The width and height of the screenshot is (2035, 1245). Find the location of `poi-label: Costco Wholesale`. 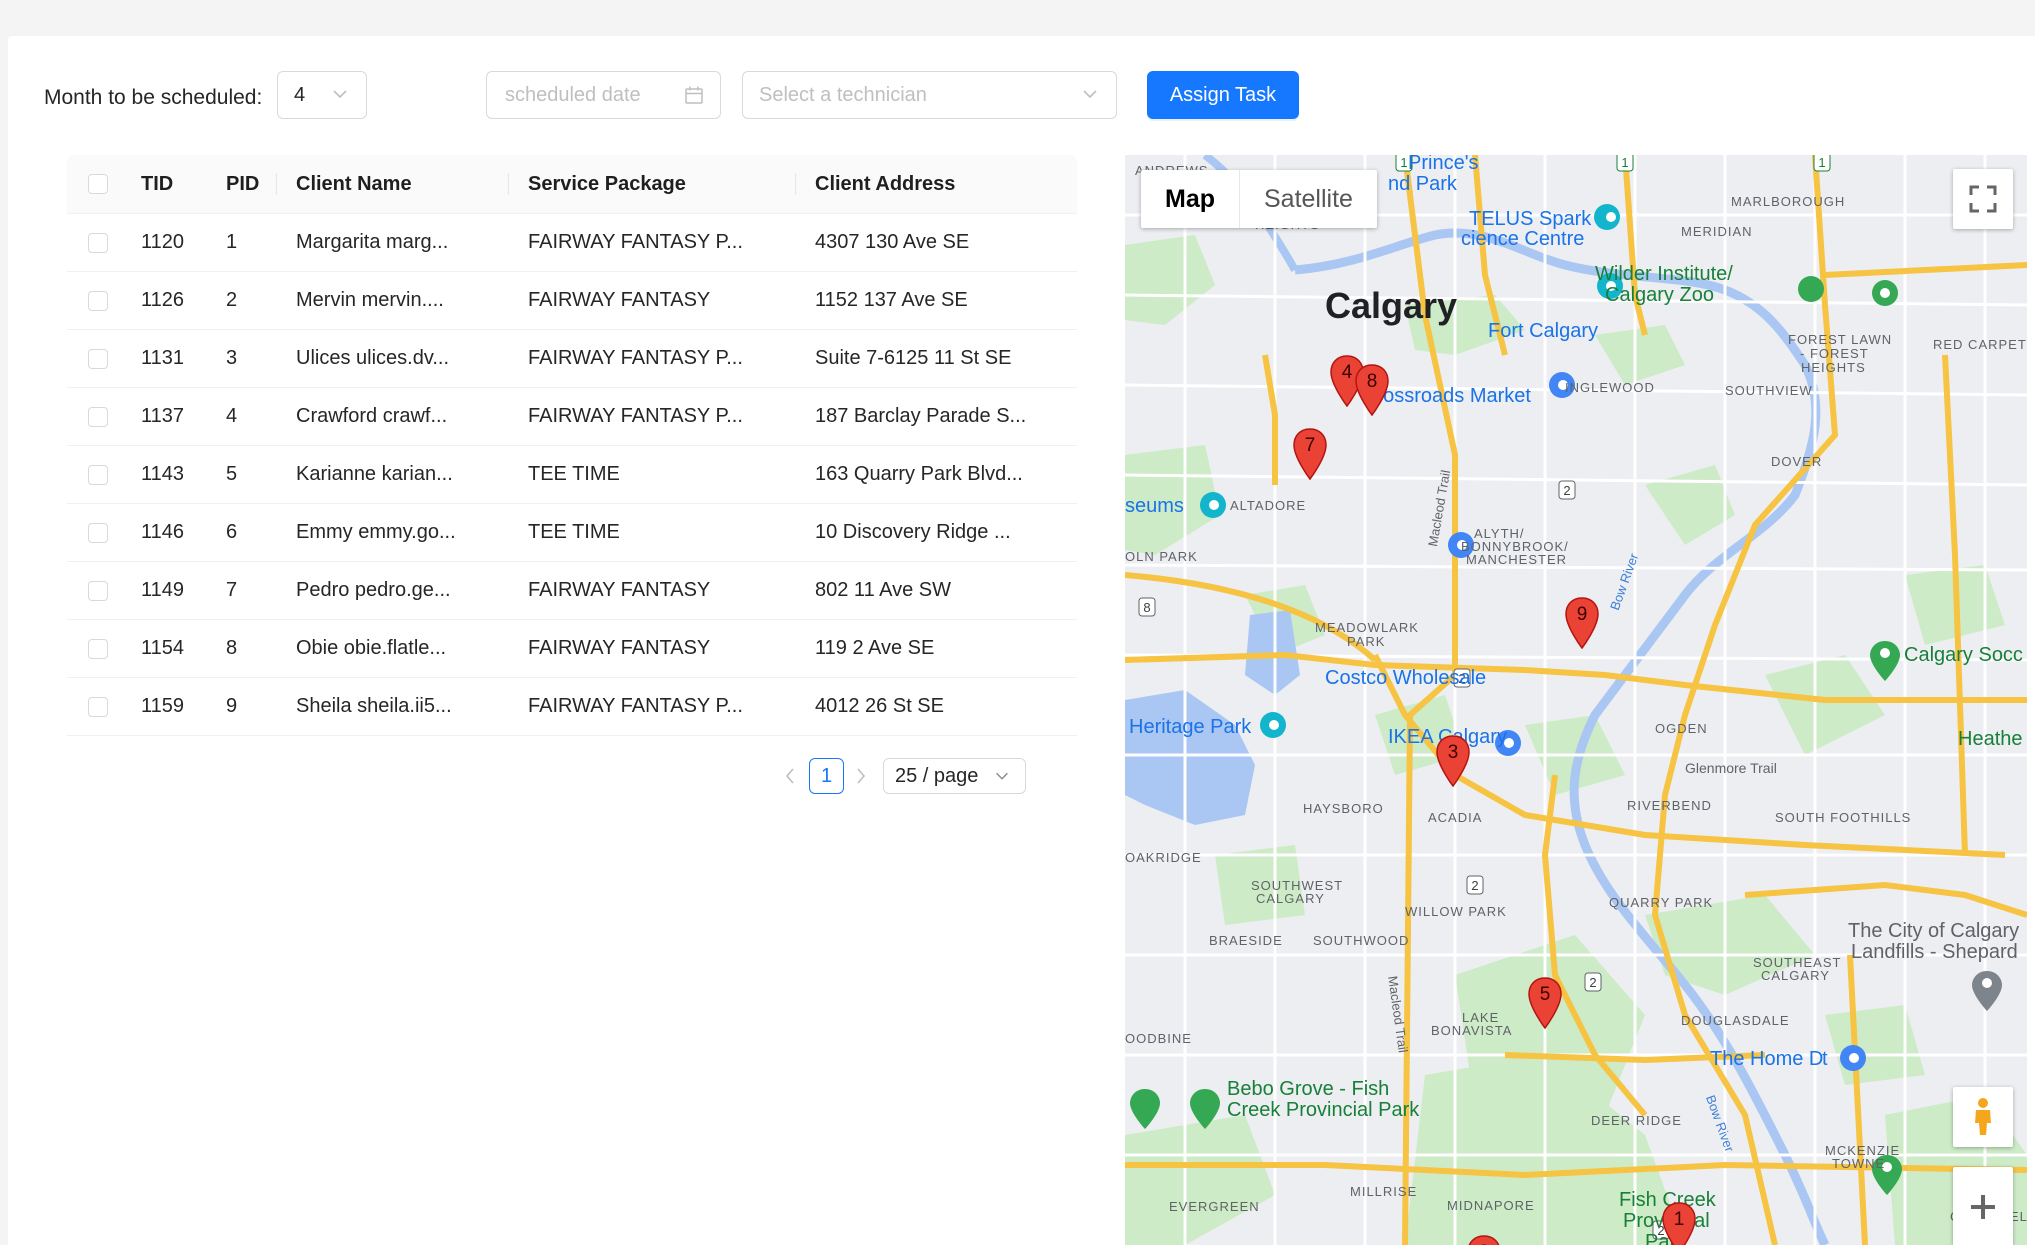

poi-label: Costco Wholesale is located at coordinates (1406, 678).